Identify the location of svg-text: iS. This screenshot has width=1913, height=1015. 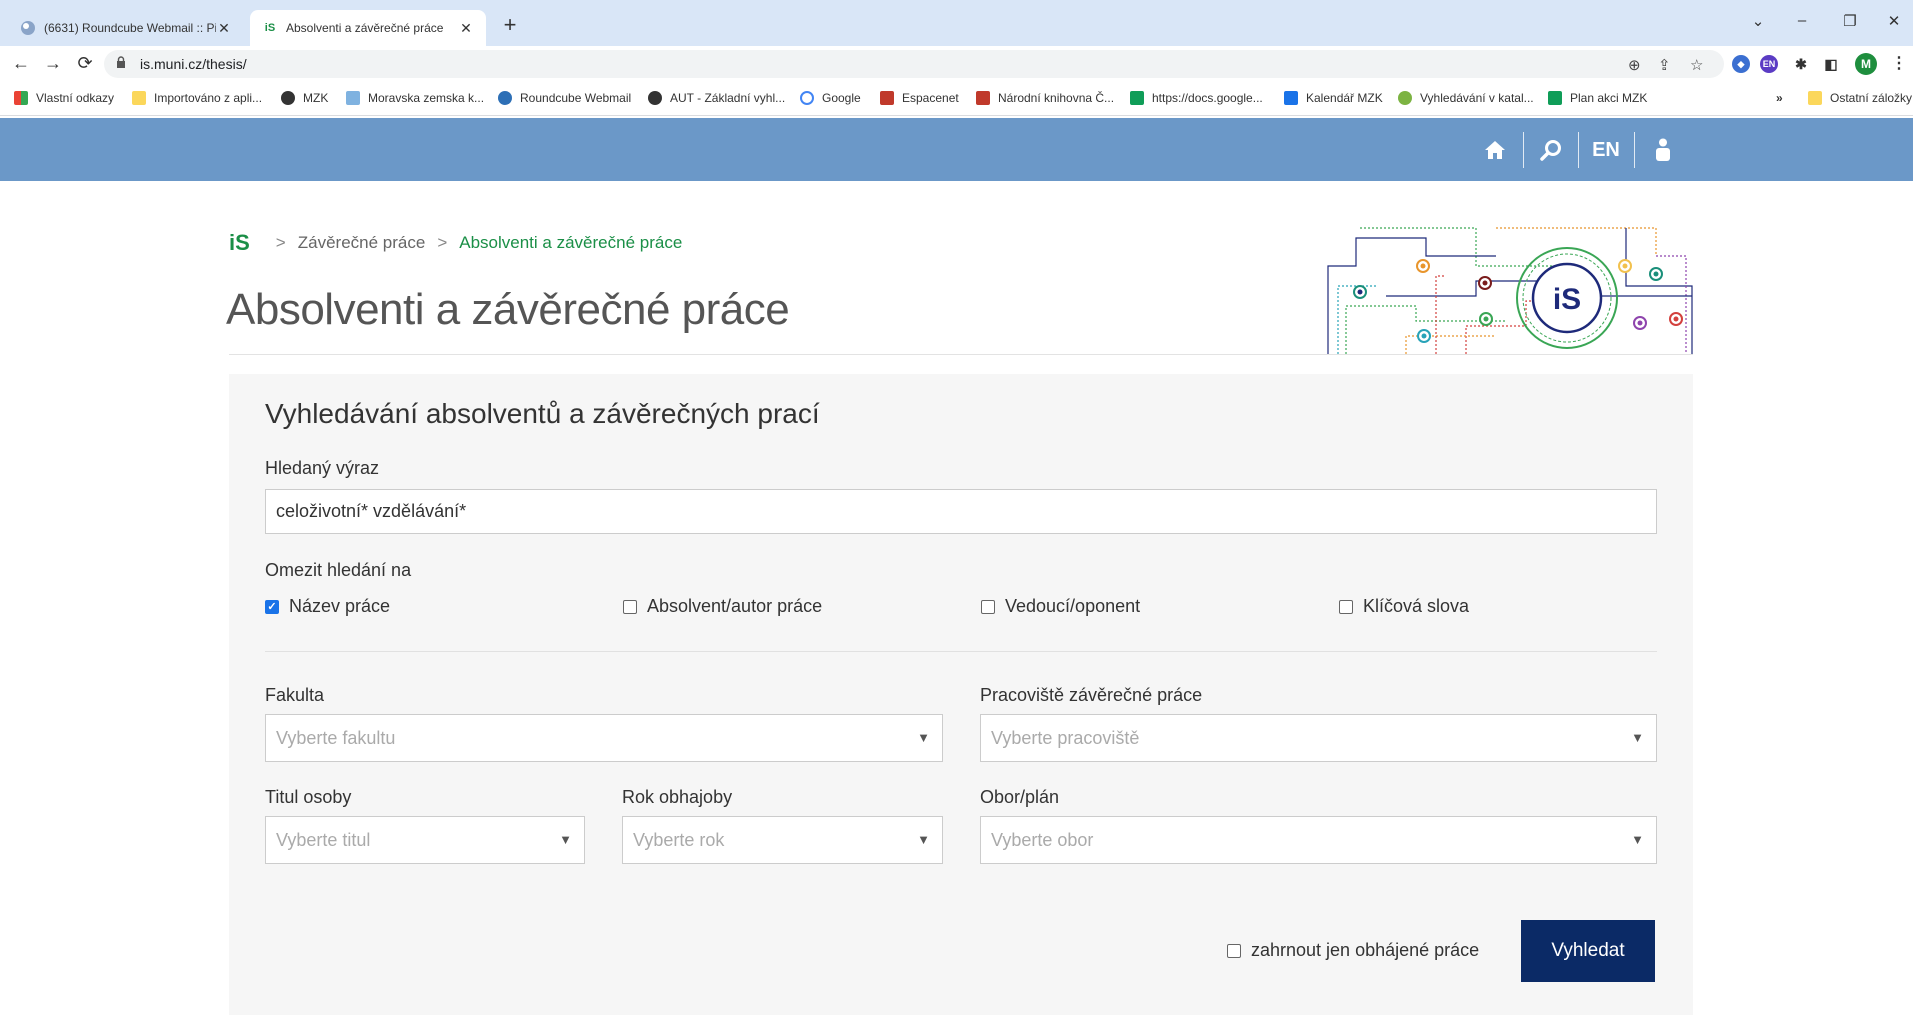
(1567, 299).